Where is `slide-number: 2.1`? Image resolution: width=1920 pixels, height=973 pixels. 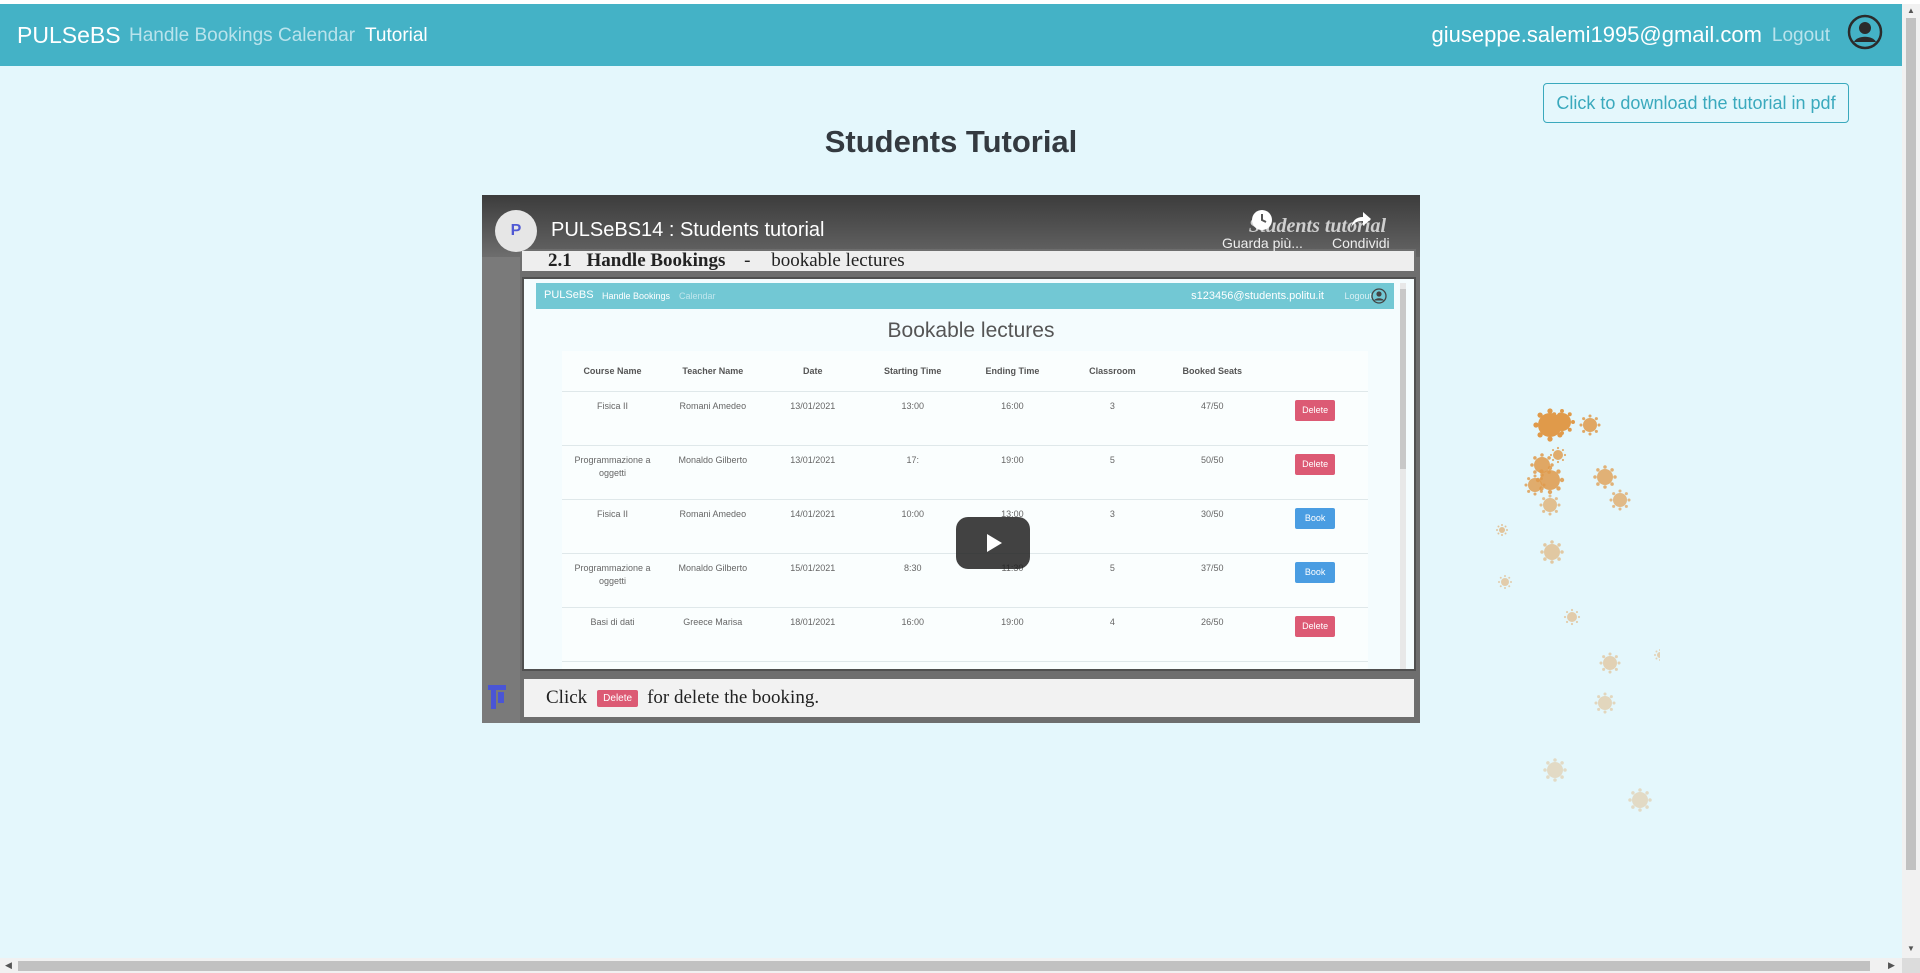 slide-number: 2.1 is located at coordinates (560, 260).